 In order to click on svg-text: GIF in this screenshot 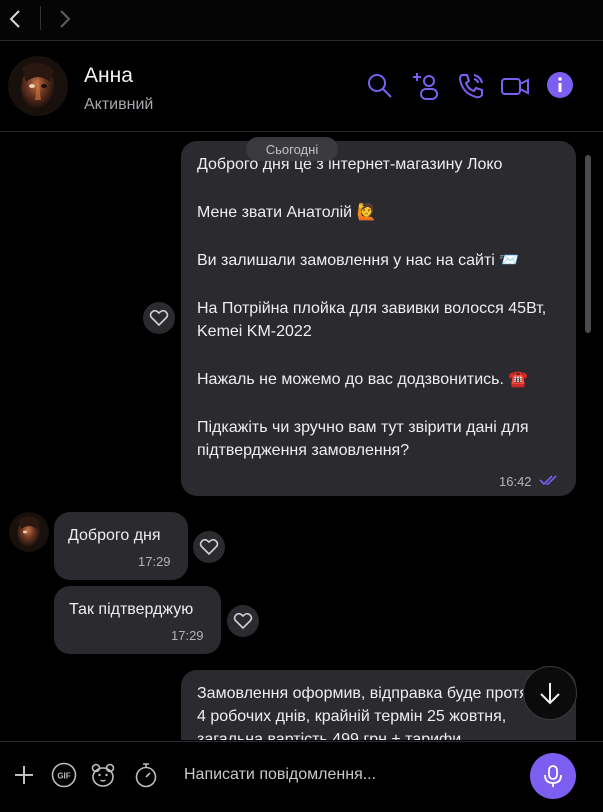, I will do `click(63, 776)`.